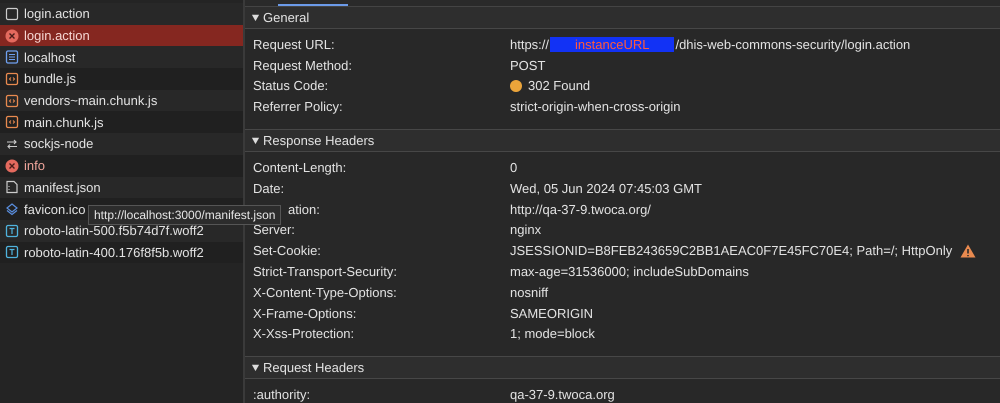 Image resolution: width=1000 pixels, height=403 pixels. I want to click on header-value: POST, so click(528, 65).